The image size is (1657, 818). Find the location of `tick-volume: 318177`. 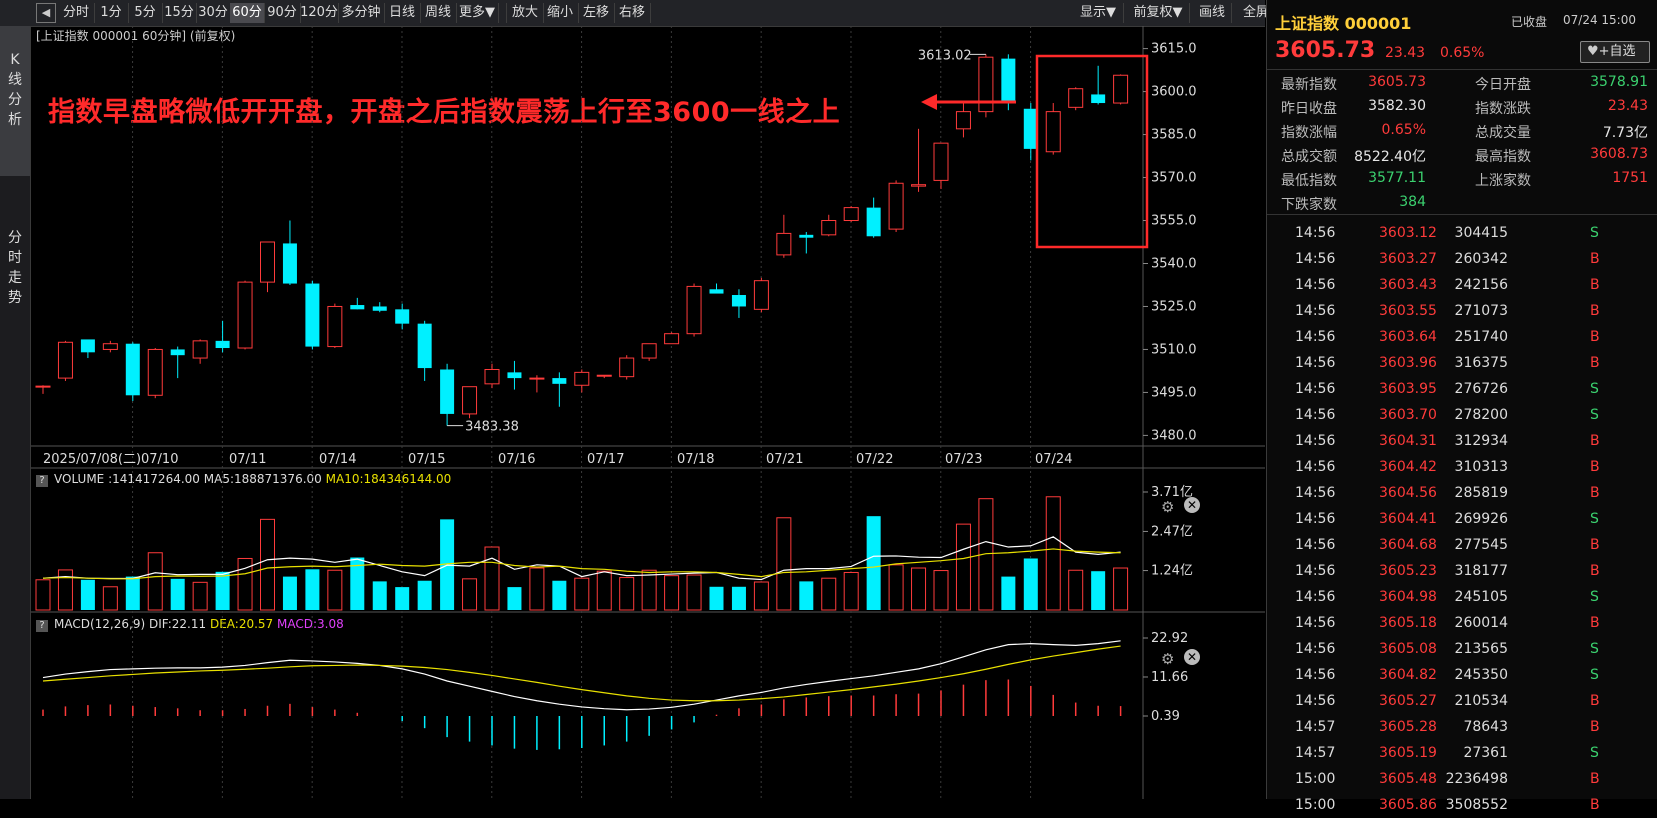

tick-volume: 318177 is located at coordinates (1481, 571).